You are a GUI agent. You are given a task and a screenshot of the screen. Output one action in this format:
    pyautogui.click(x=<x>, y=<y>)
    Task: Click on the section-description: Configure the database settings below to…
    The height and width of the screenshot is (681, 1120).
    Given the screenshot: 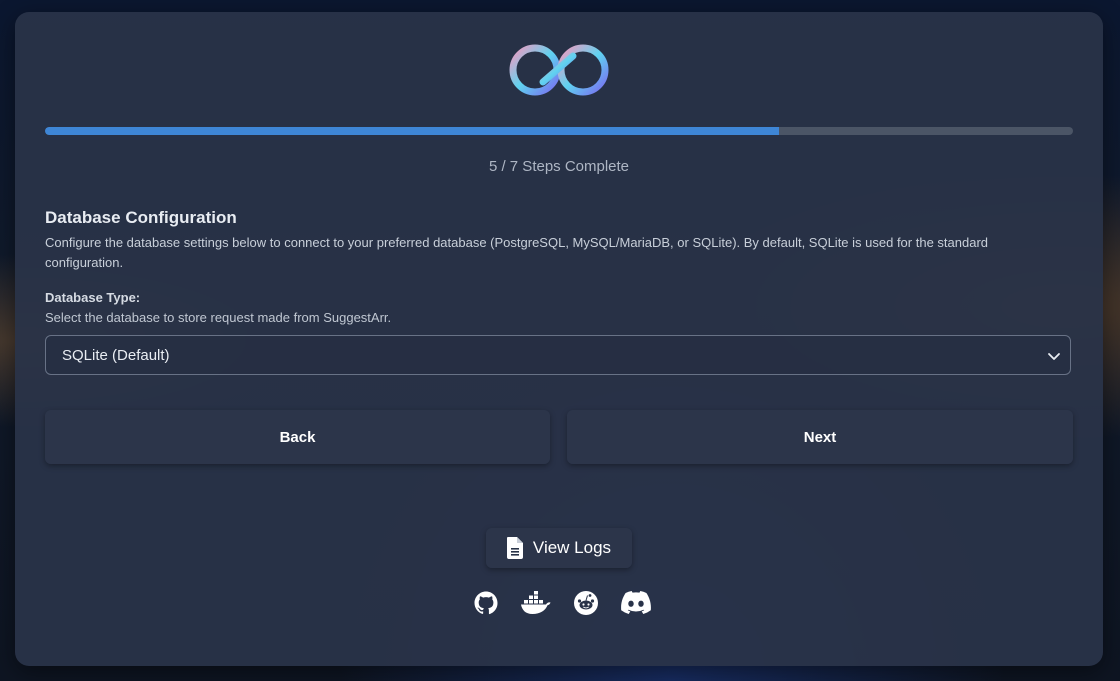 What is the action you would take?
    pyautogui.click(x=517, y=252)
    